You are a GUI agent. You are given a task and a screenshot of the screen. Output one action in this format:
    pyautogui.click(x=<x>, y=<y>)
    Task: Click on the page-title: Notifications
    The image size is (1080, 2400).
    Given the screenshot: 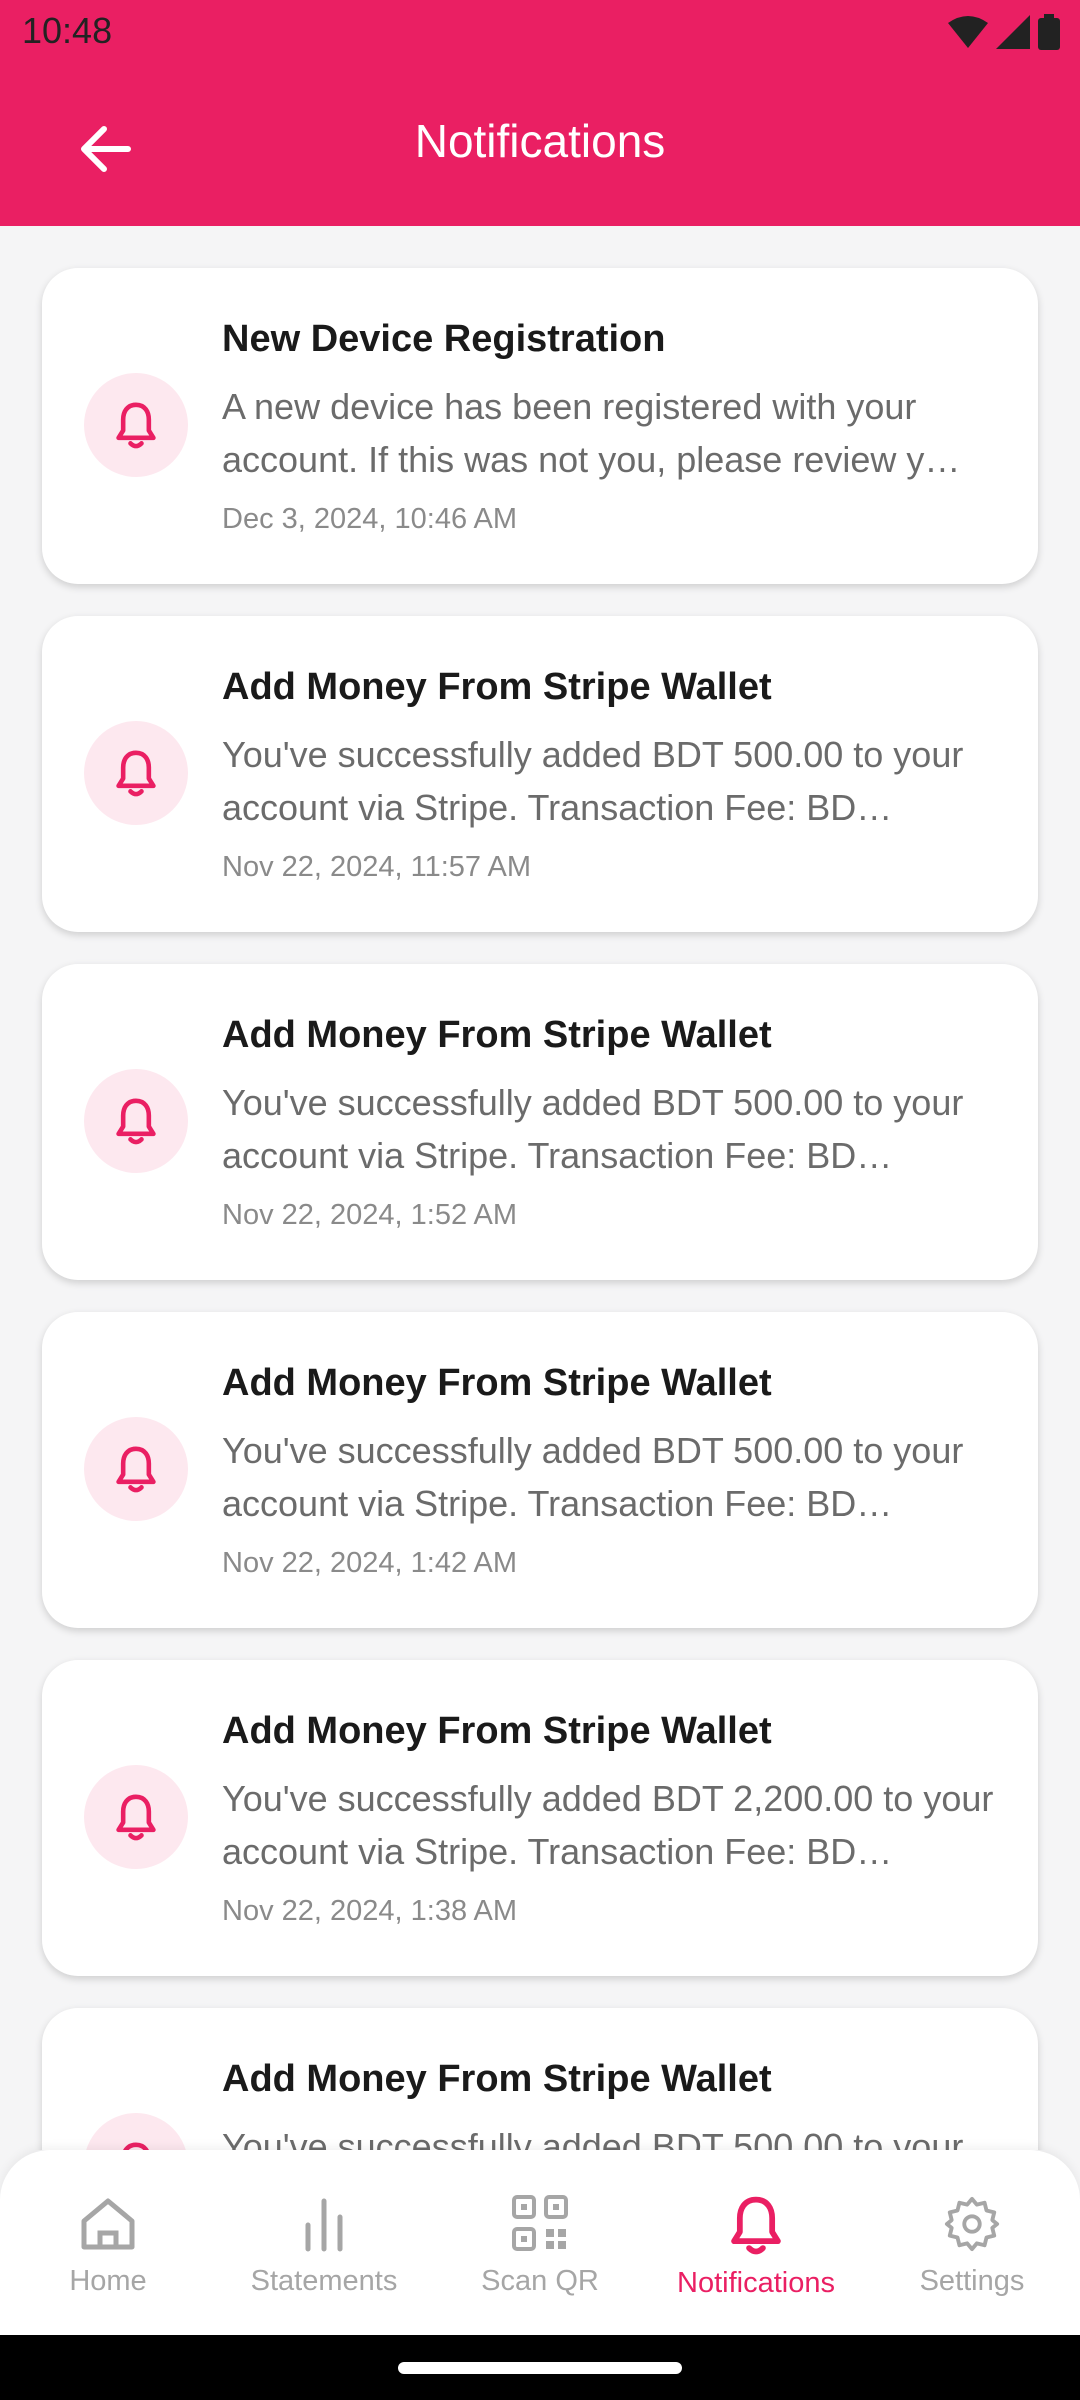 What is the action you would take?
    pyautogui.click(x=540, y=141)
    